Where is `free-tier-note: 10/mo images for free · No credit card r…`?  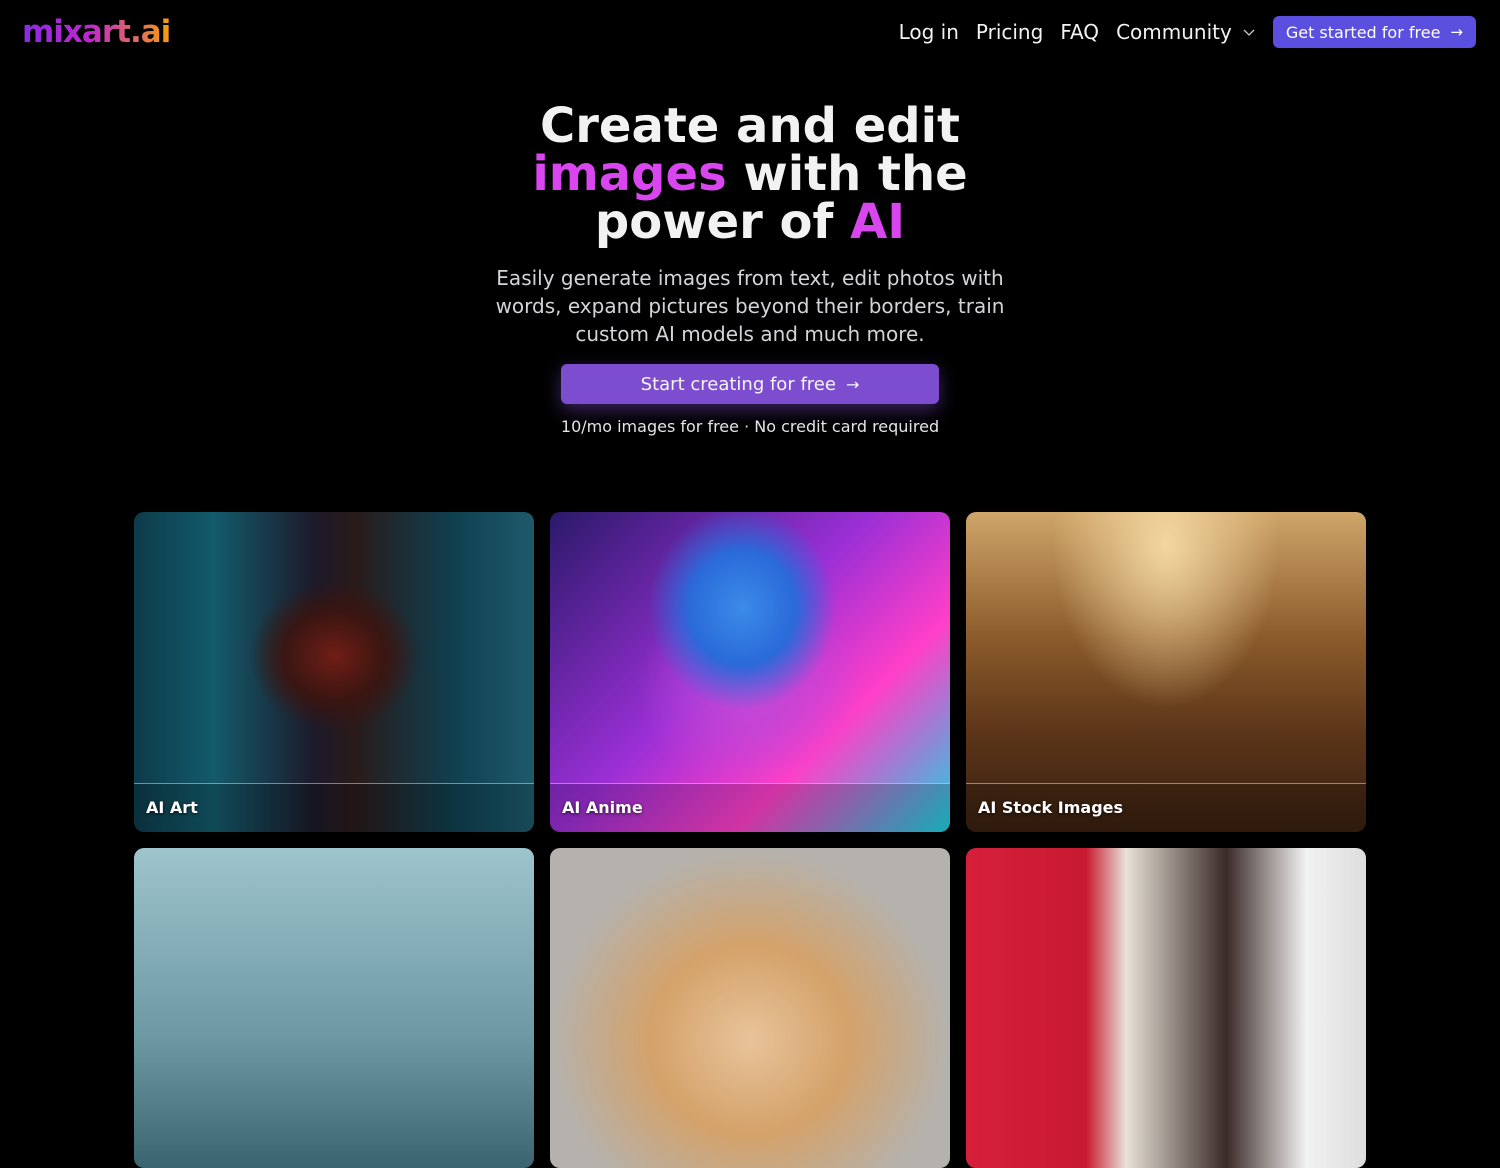 free-tier-note: 10/mo images for free · No credit card r… is located at coordinates (750, 426).